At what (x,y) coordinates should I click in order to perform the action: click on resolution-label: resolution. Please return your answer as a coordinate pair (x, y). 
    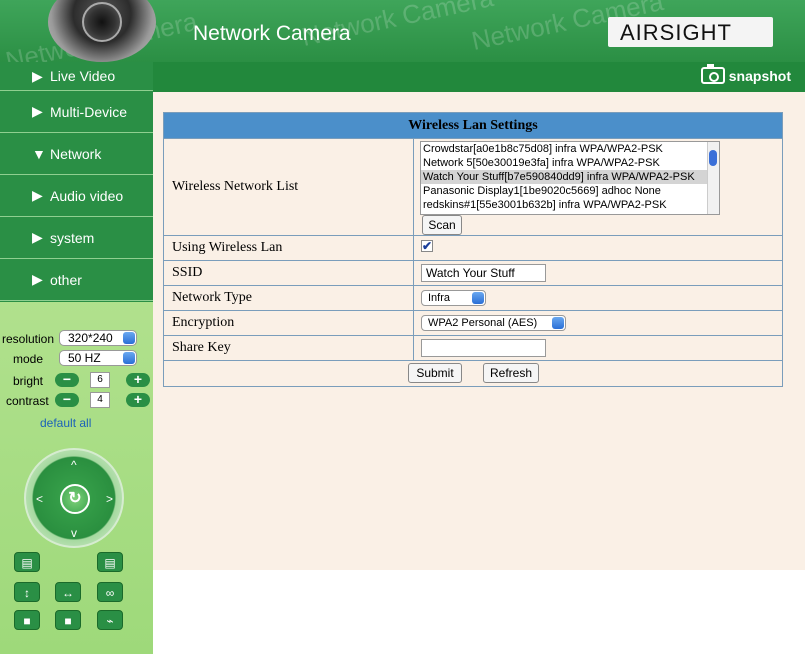
    Looking at the image, I should click on (28, 339).